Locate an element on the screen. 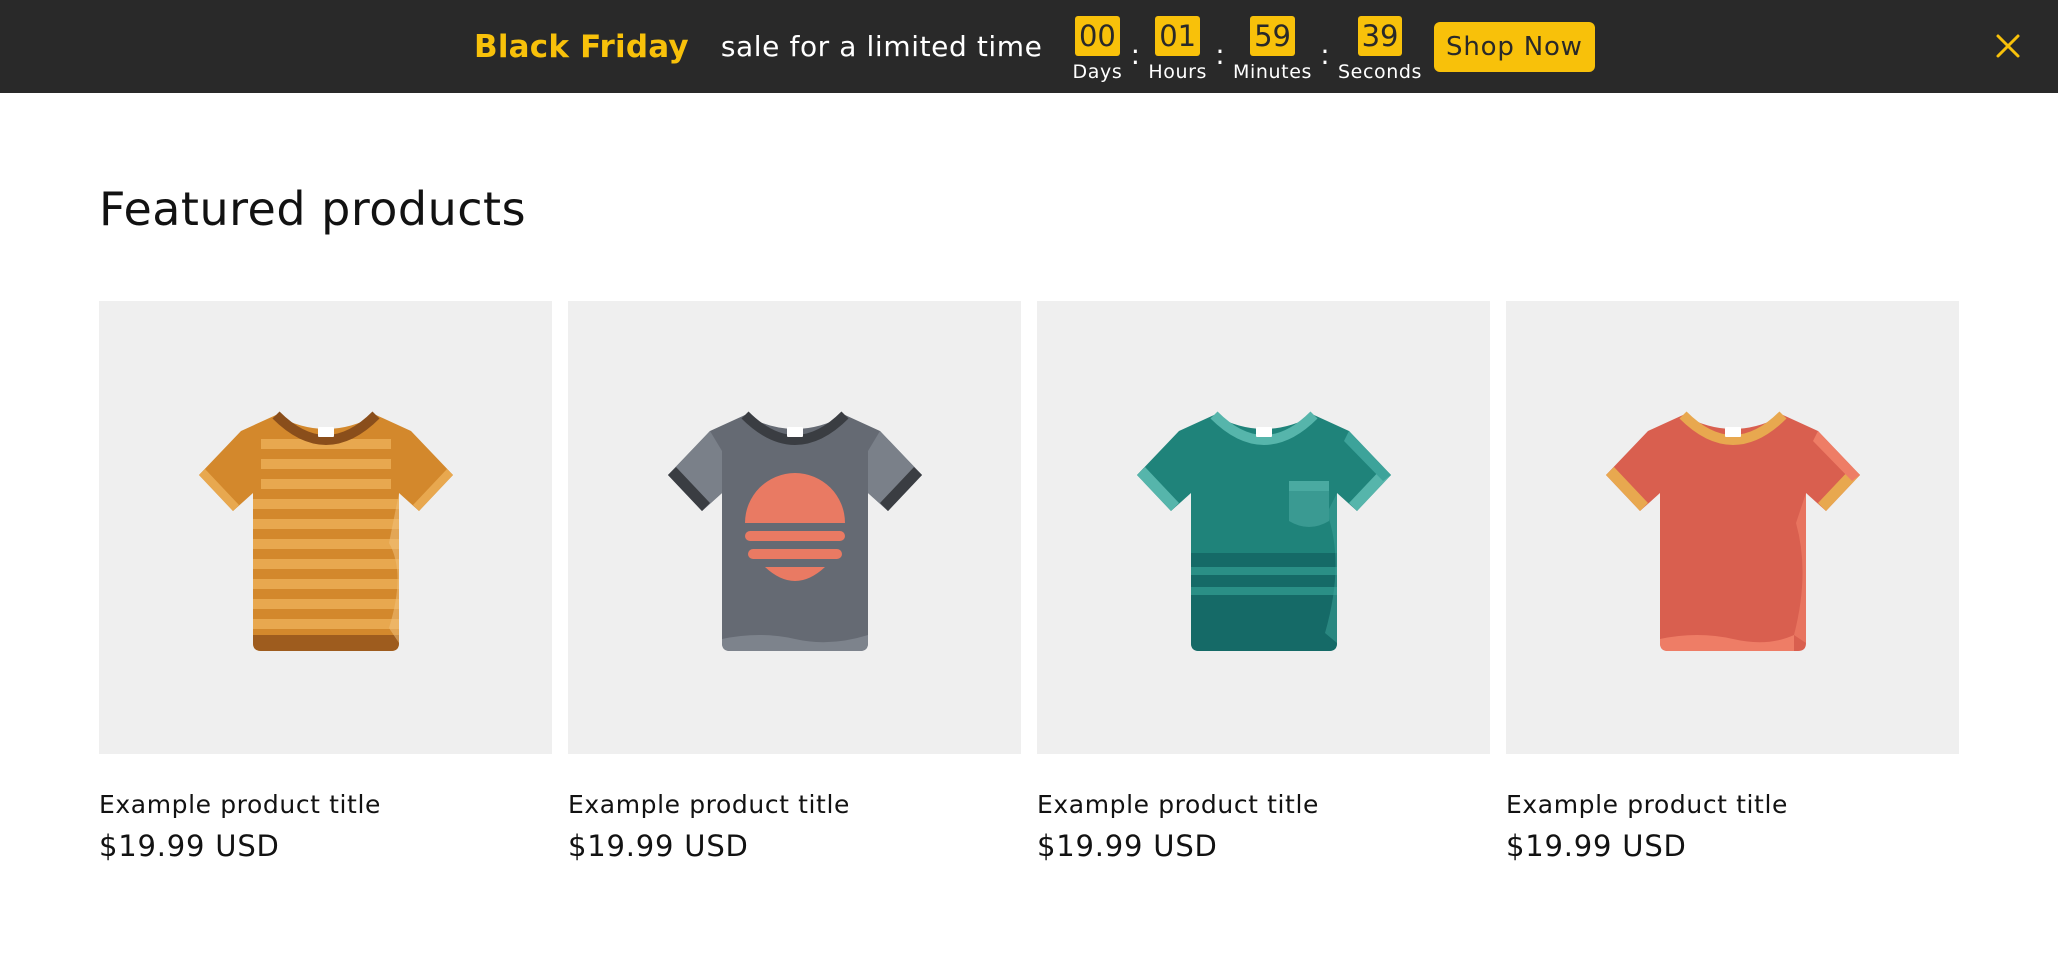  promo-title: Black Friday is located at coordinates (581, 46).